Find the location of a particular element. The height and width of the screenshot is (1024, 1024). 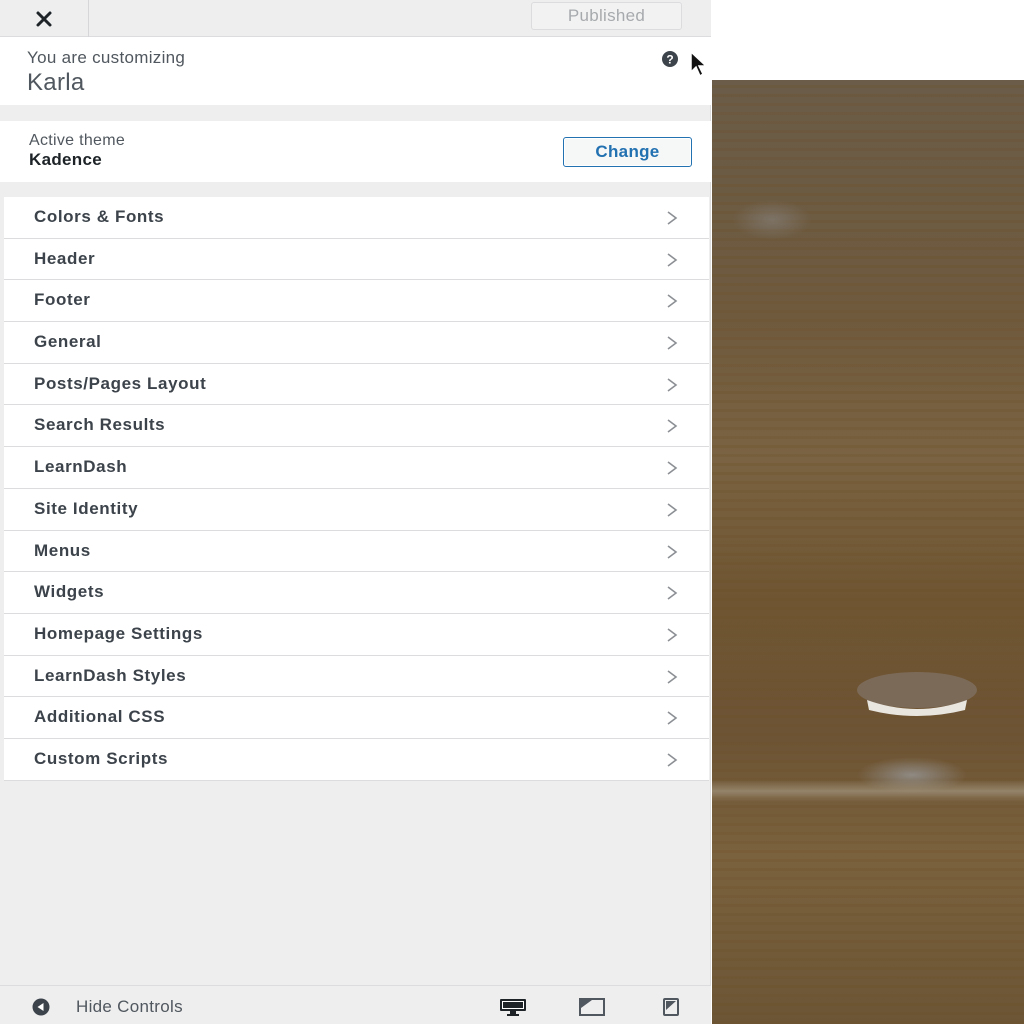

hide-controls-button: Hide Controls is located at coordinates (104, 1007).